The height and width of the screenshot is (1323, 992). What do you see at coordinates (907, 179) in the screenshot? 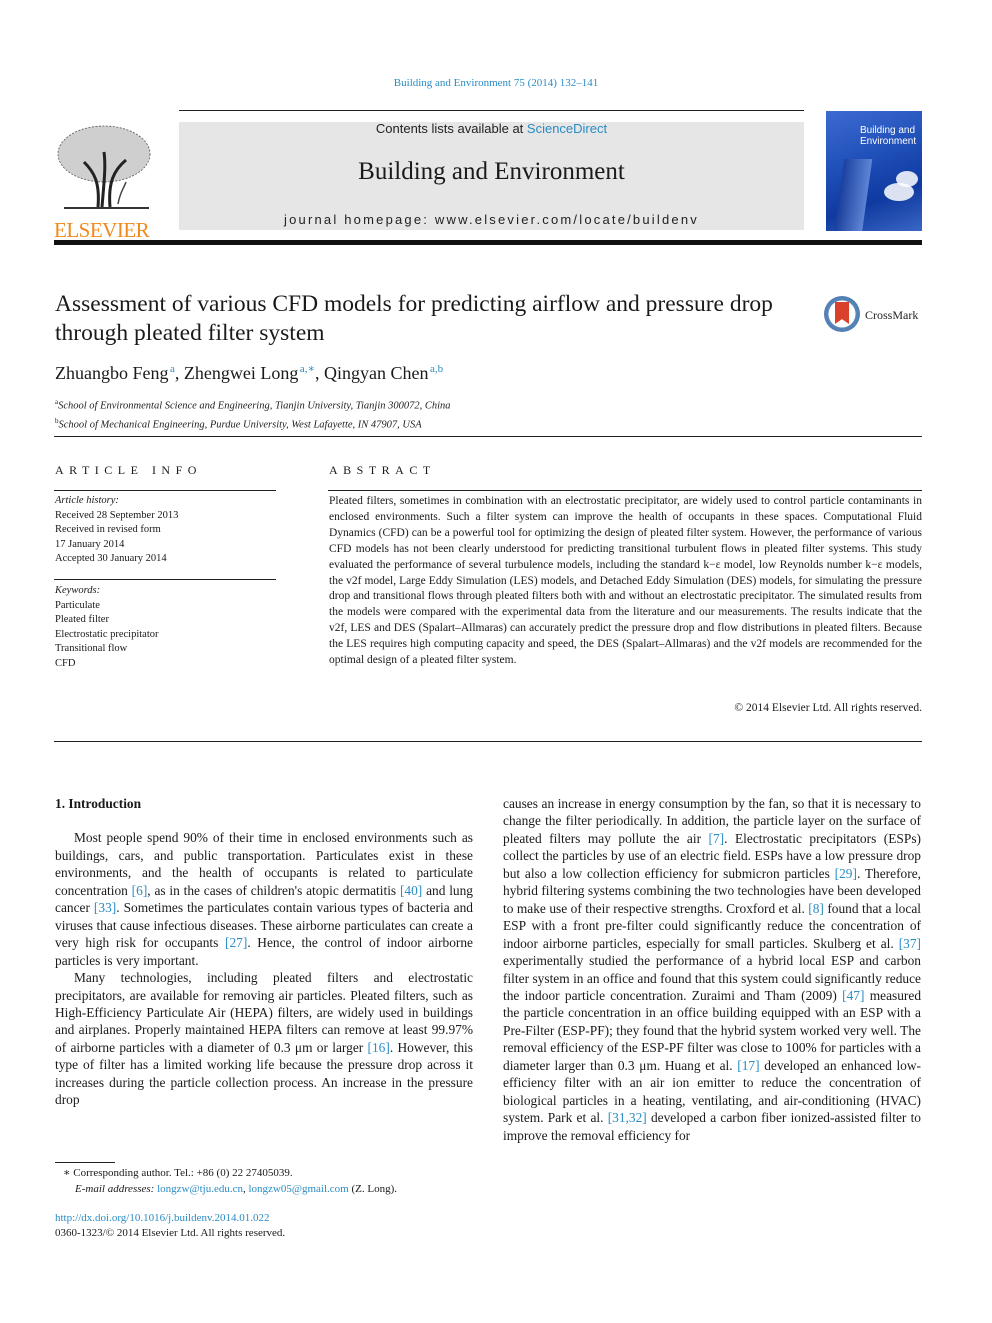
I see `cover-cloud-graphic` at bounding box center [907, 179].